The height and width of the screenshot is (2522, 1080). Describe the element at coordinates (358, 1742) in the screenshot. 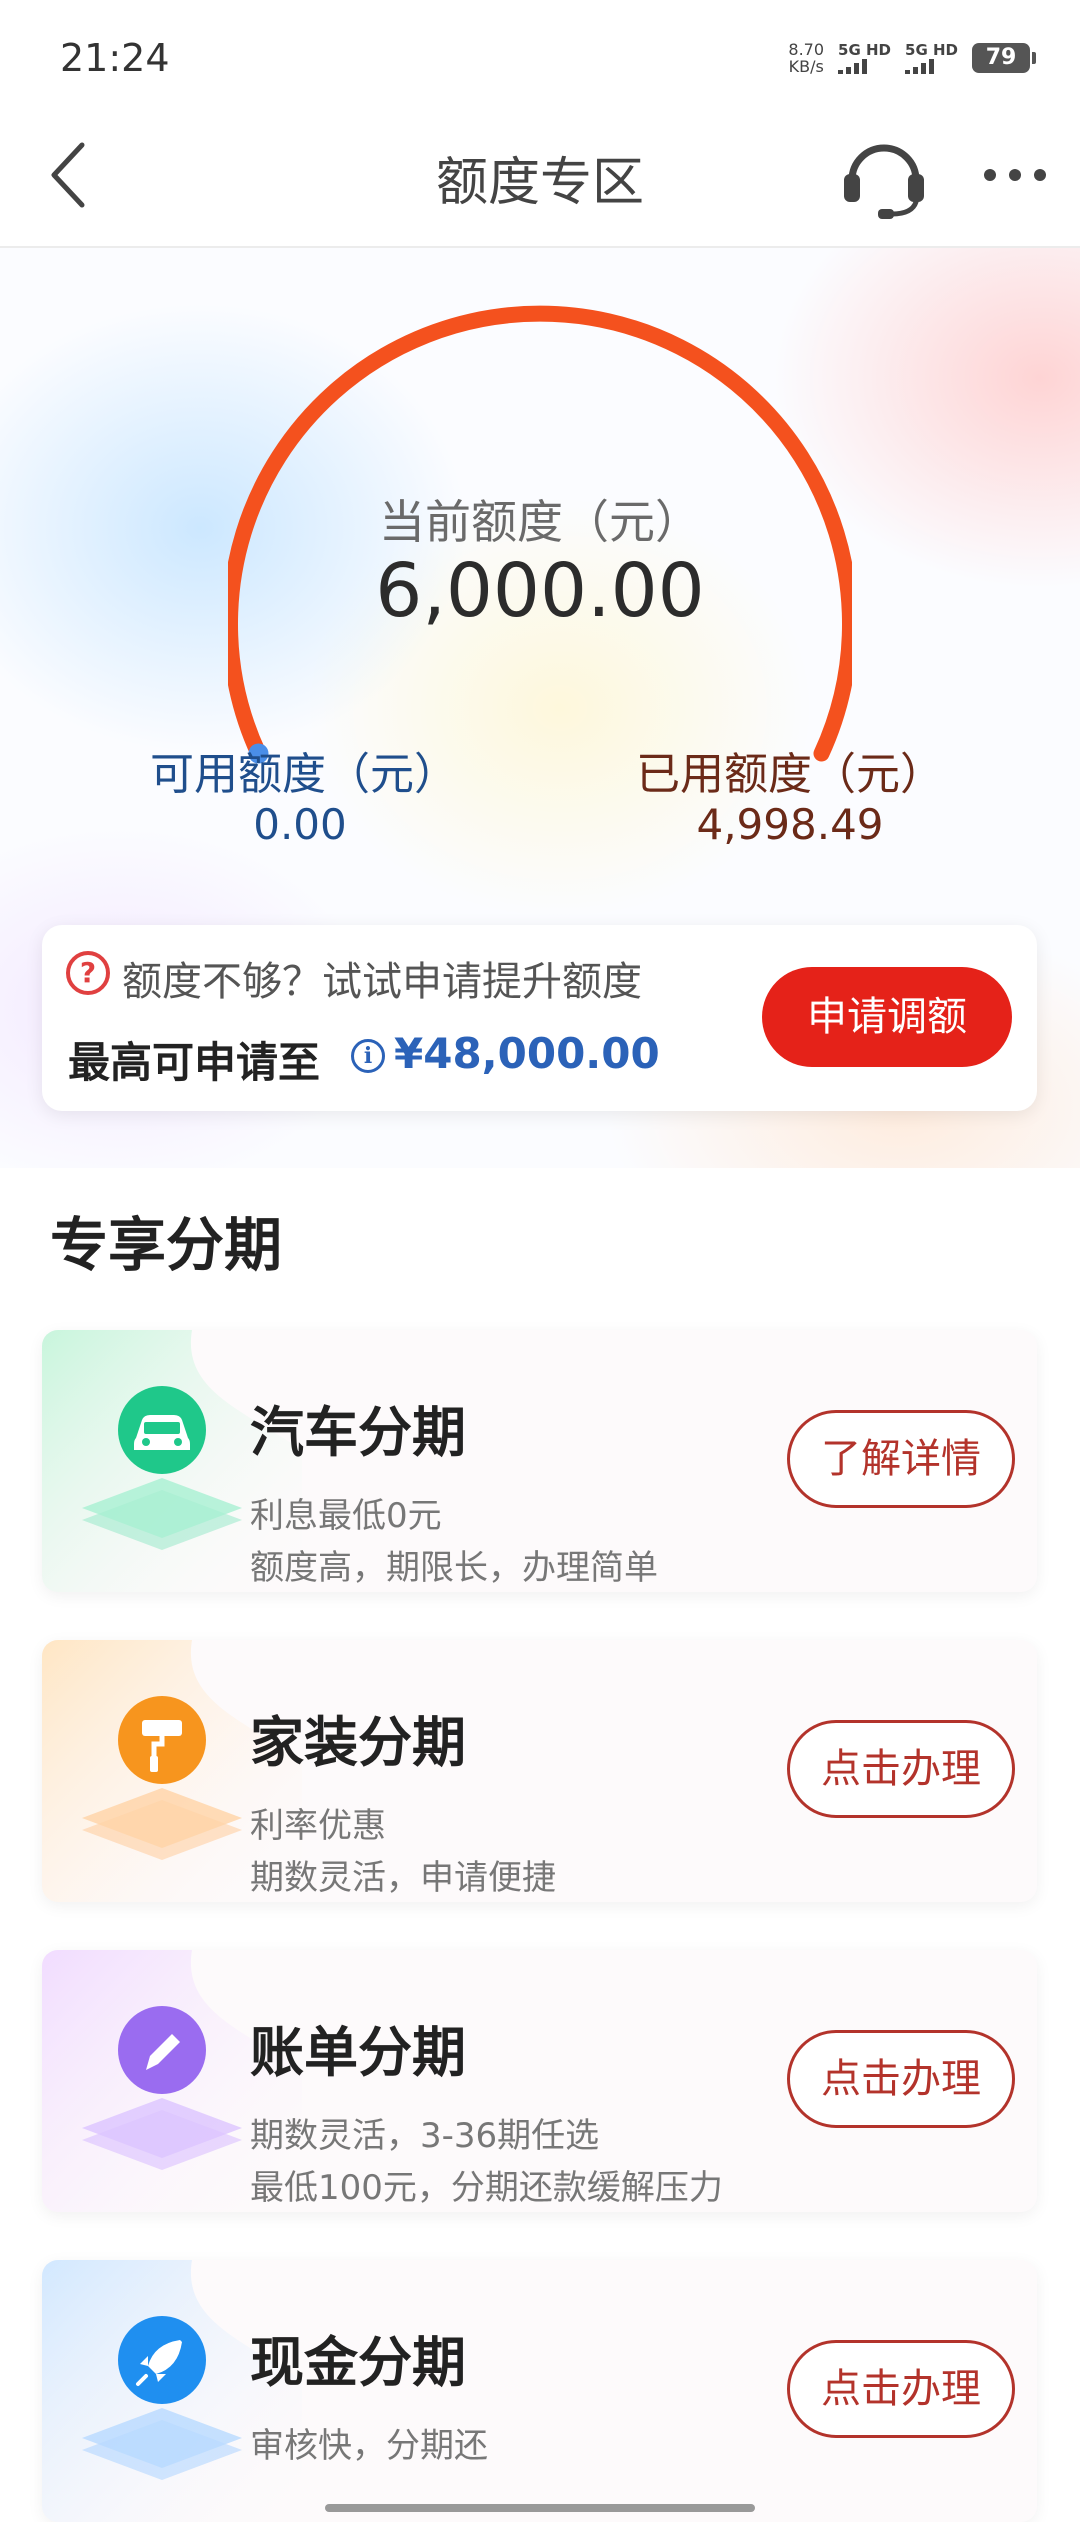

I see `card-title: 家装分期` at that location.